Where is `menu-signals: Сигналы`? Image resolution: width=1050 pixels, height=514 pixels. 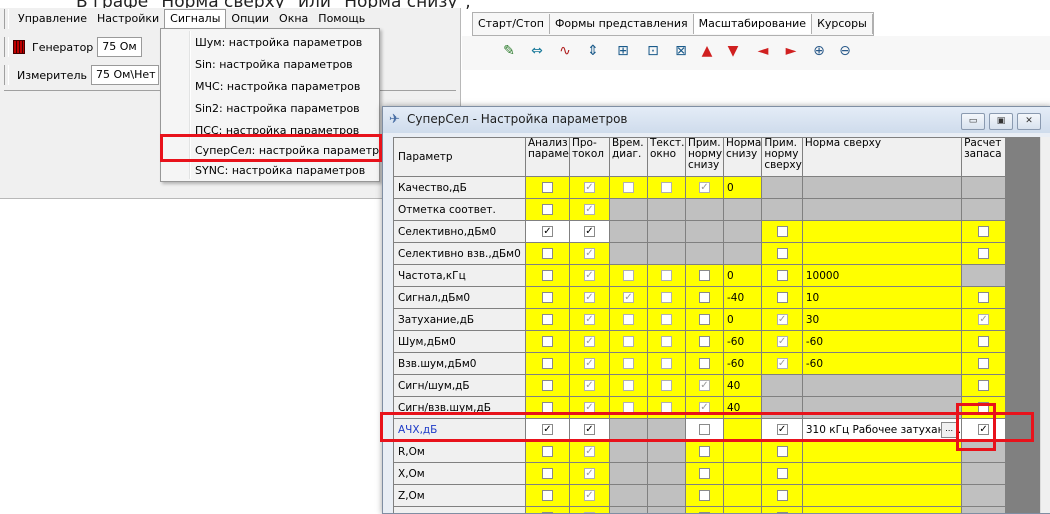
menu-signals: Сигналы is located at coordinates (195, 19).